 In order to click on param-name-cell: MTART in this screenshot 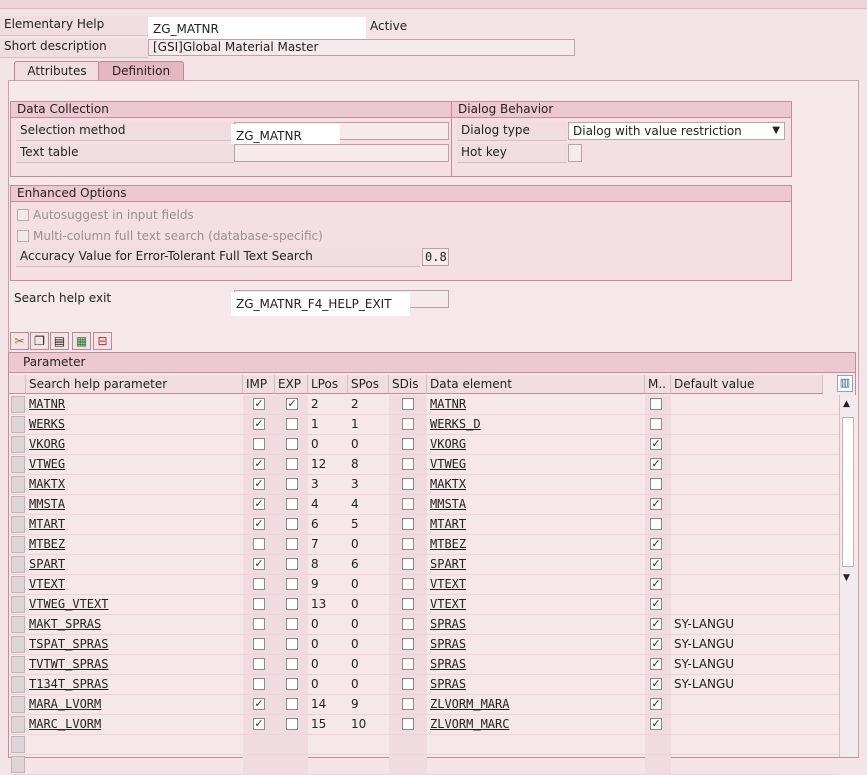, I will do `click(134, 524)`.